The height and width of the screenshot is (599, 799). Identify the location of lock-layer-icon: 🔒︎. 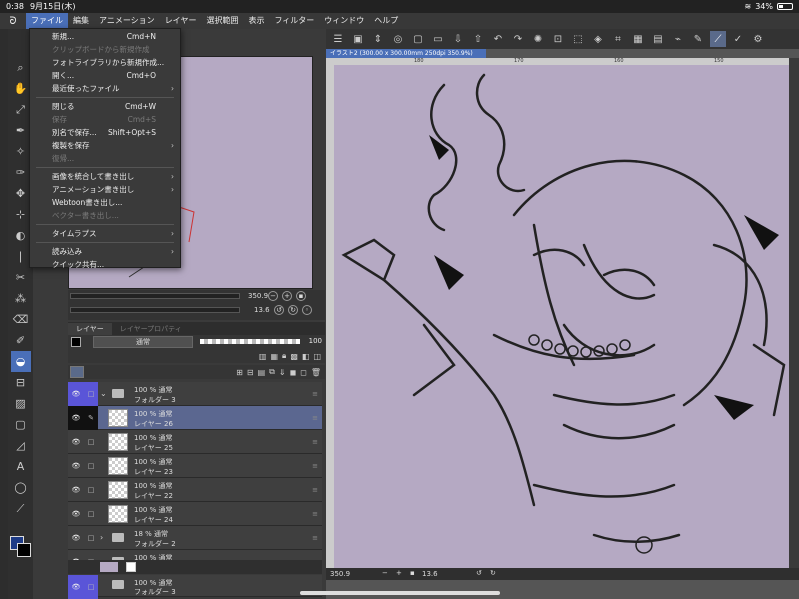
(284, 356).